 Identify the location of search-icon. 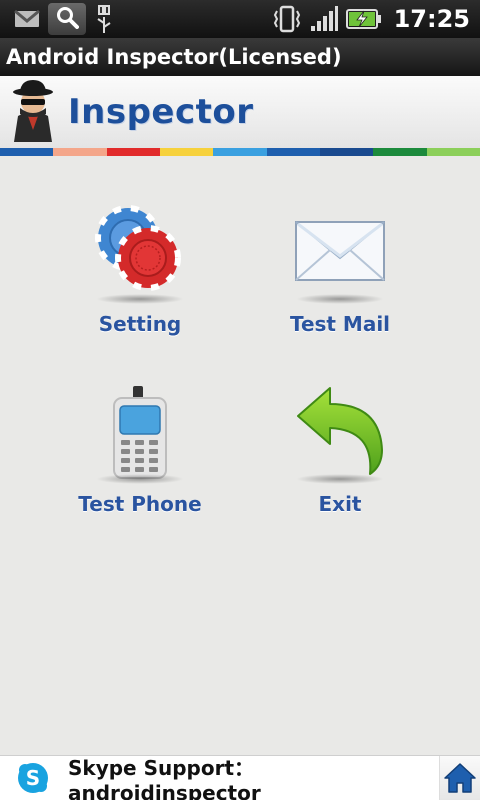
(67, 19).